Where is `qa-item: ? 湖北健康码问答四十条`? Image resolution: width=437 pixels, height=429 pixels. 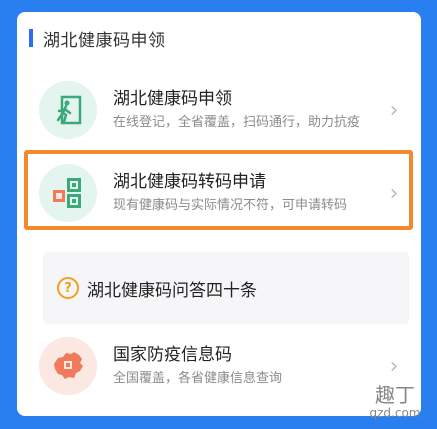 qa-item: ? 湖北健康码问答四十条 is located at coordinates (226, 288).